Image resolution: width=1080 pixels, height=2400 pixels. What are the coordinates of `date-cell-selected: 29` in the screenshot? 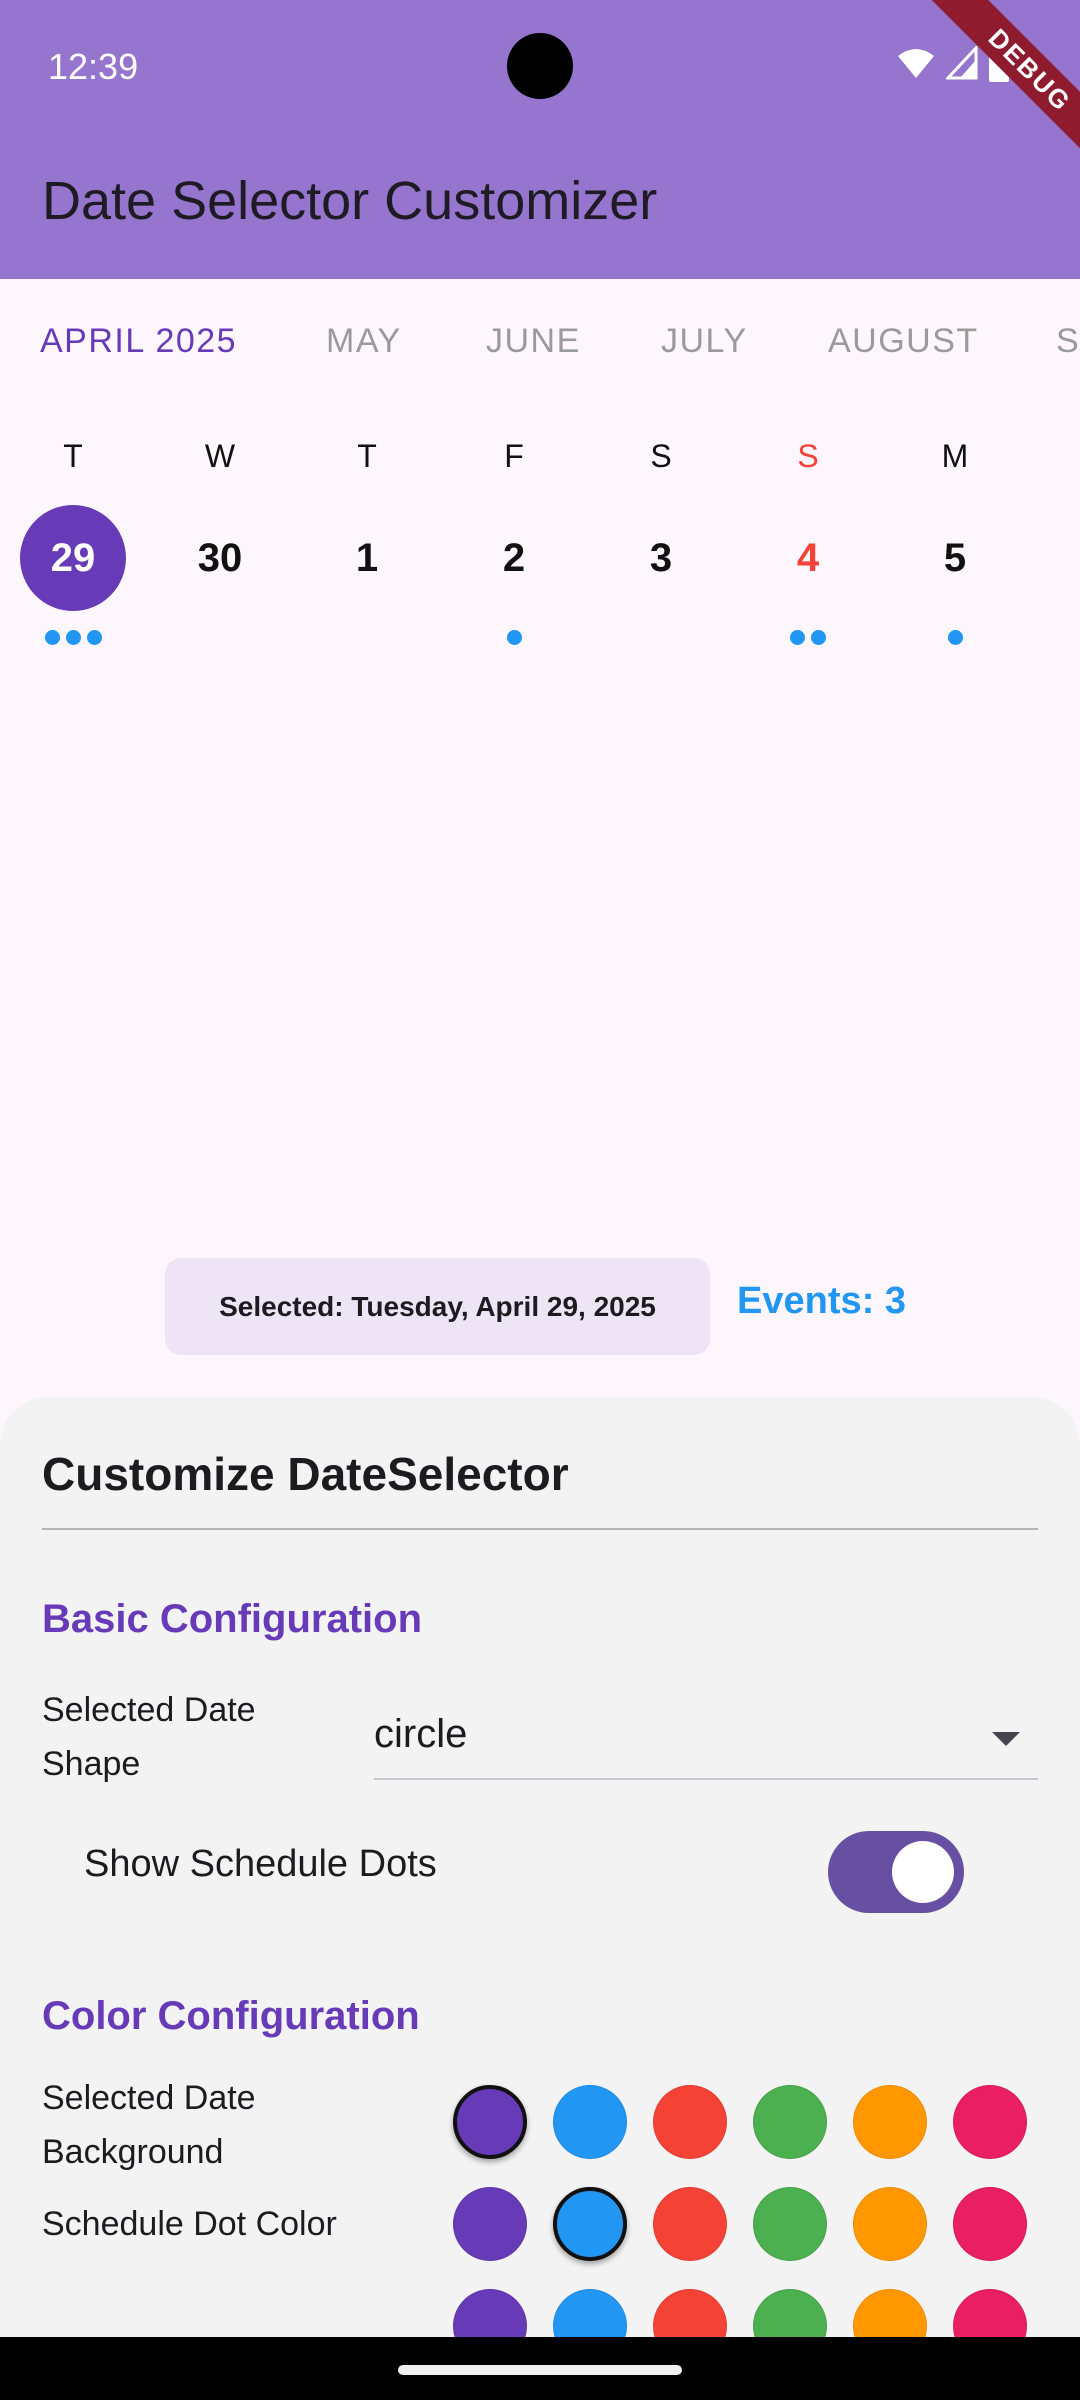 It's located at (73, 558).